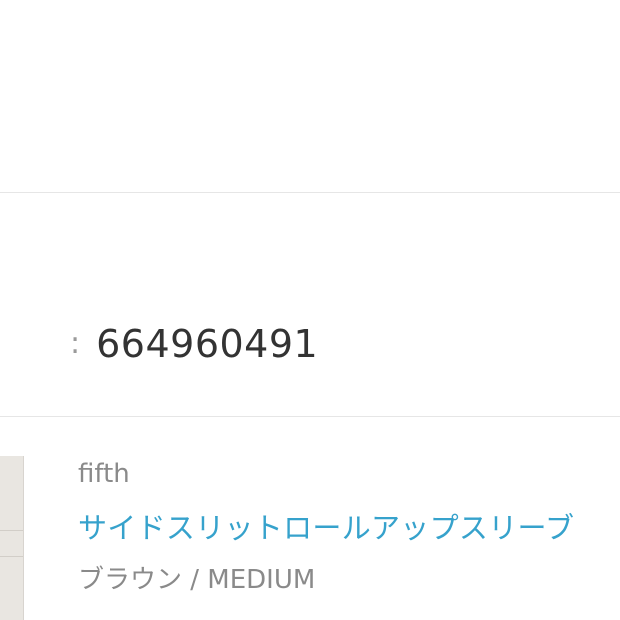 The height and width of the screenshot is (620, 620). I want to click on product-variant: ブラウン / MEDIUM, so click(197, 580).